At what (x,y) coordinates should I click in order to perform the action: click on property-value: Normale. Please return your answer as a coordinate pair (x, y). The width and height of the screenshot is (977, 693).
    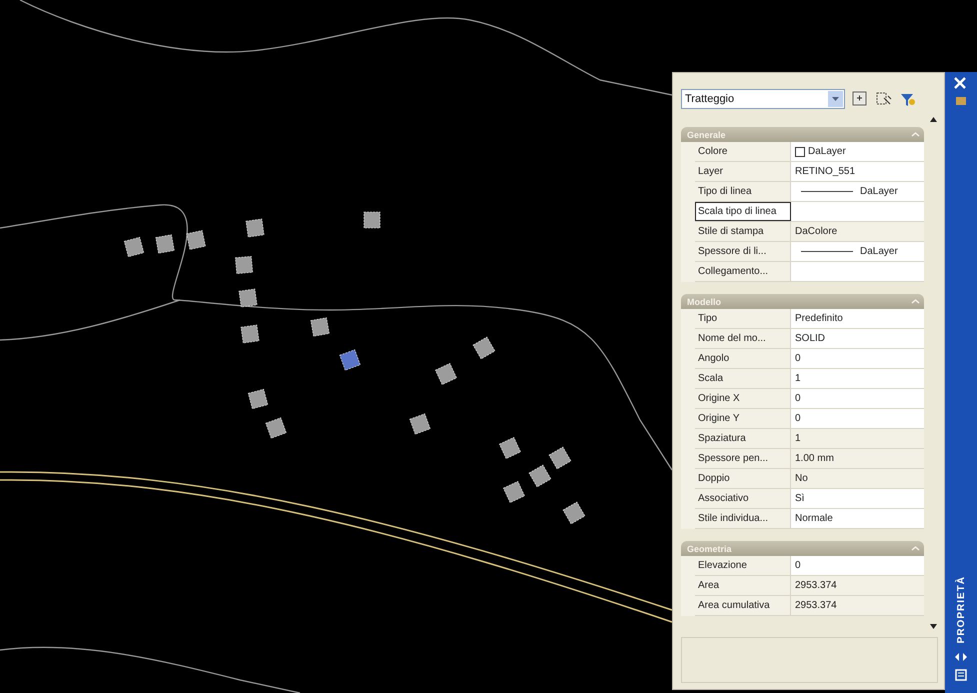
    Looking at the image, I should click on (814, 518).